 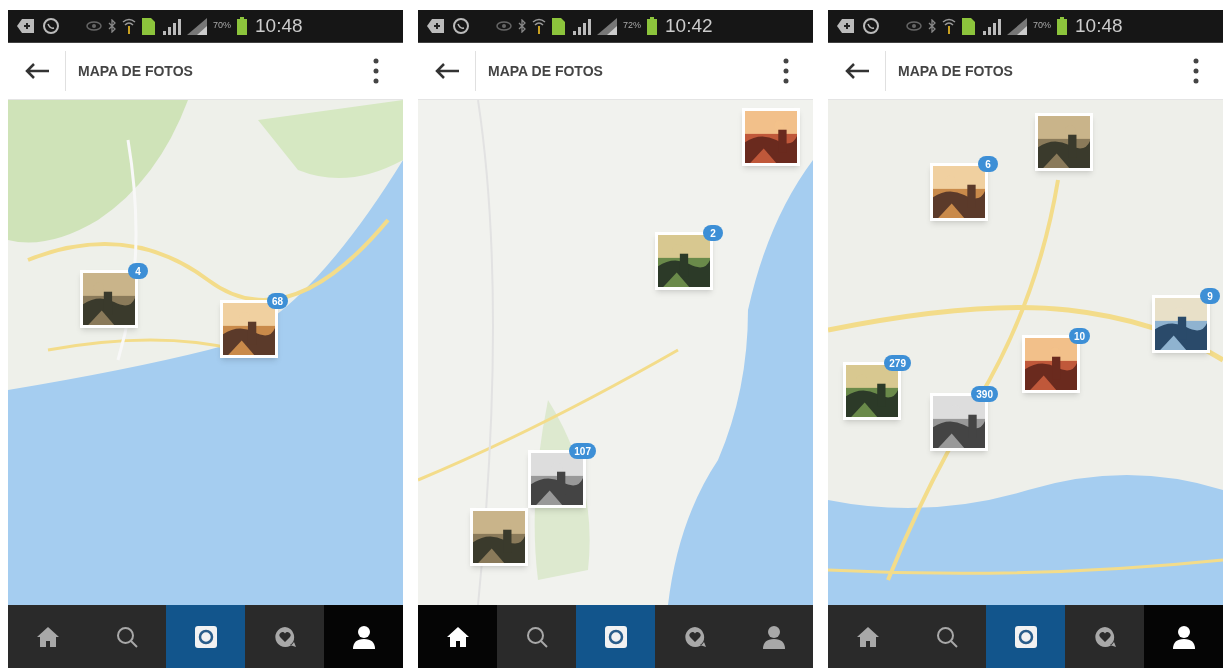 I want to click on clock: 10:42, so click(x=689, y=25).